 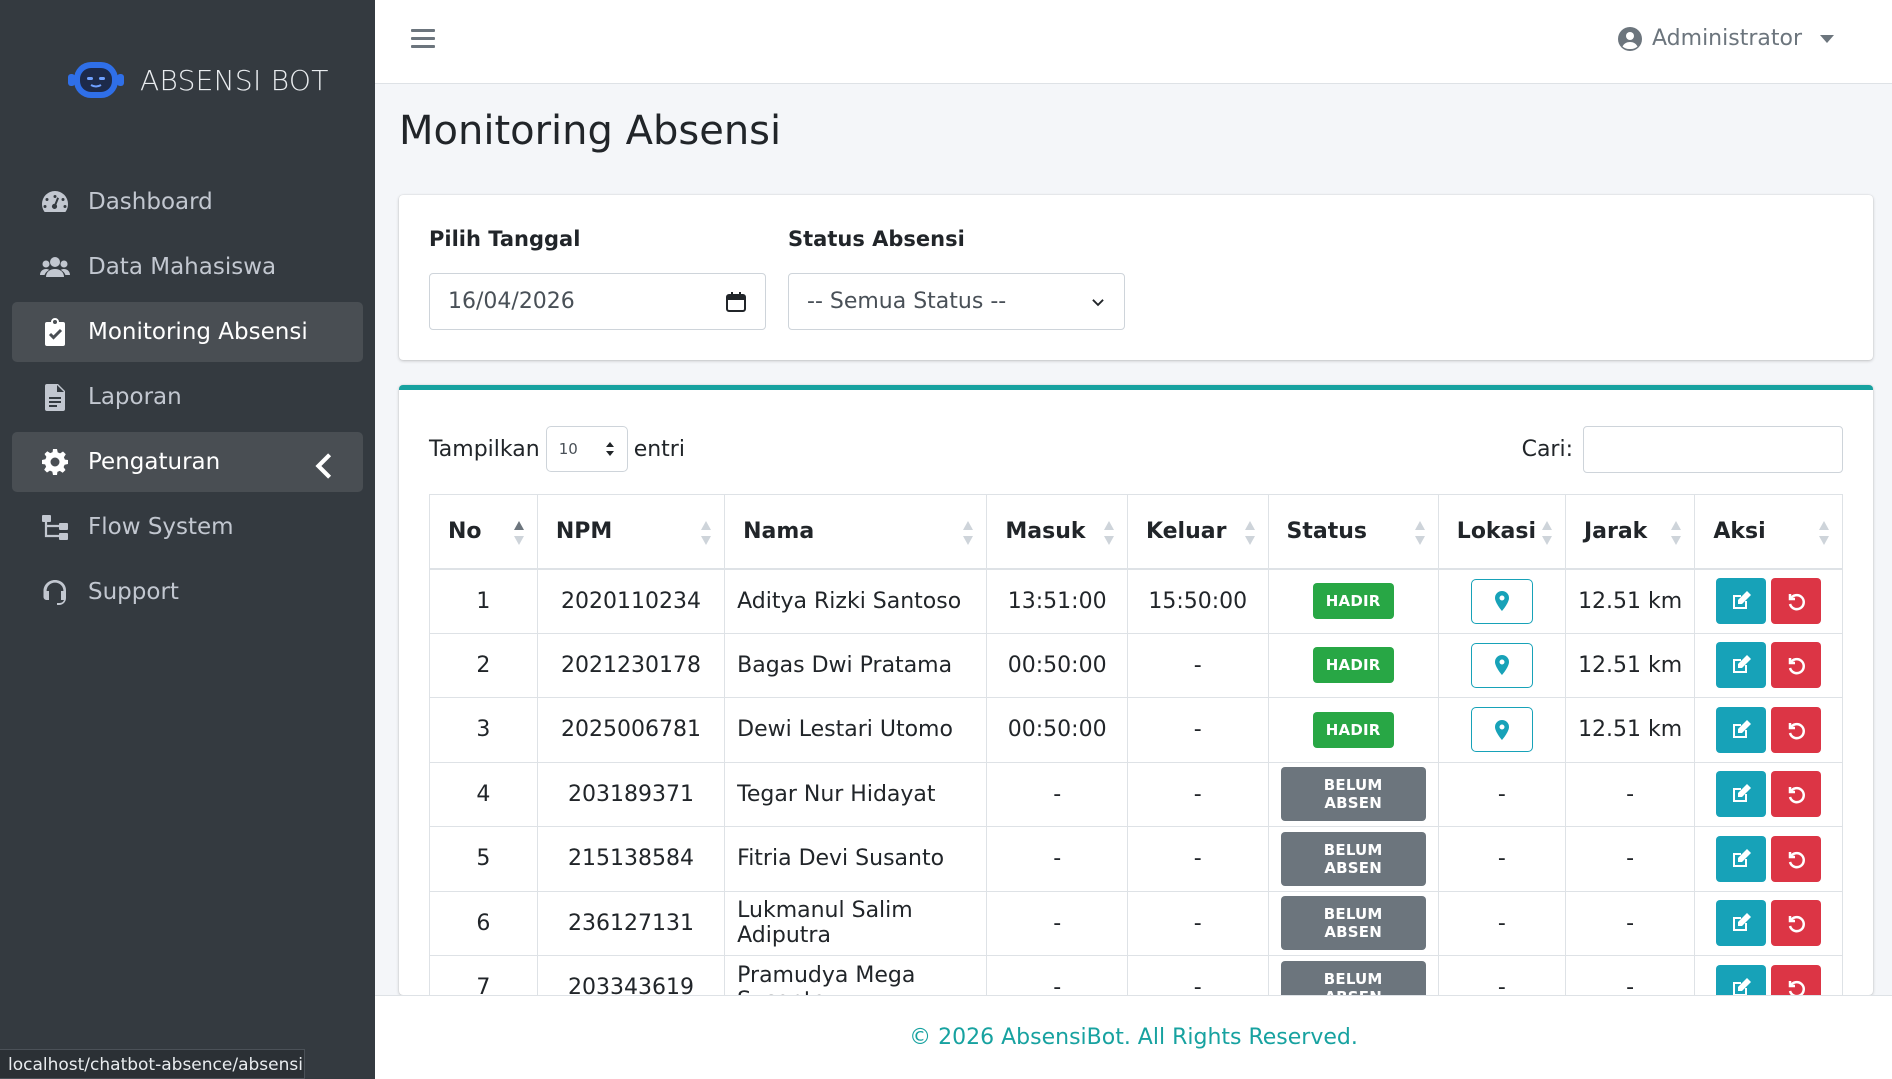 What do you see at coordinates (1353, 794) in the screenshot?
I see `cell-status: BELUM ABSEN` at bounding box center [1353, 794].